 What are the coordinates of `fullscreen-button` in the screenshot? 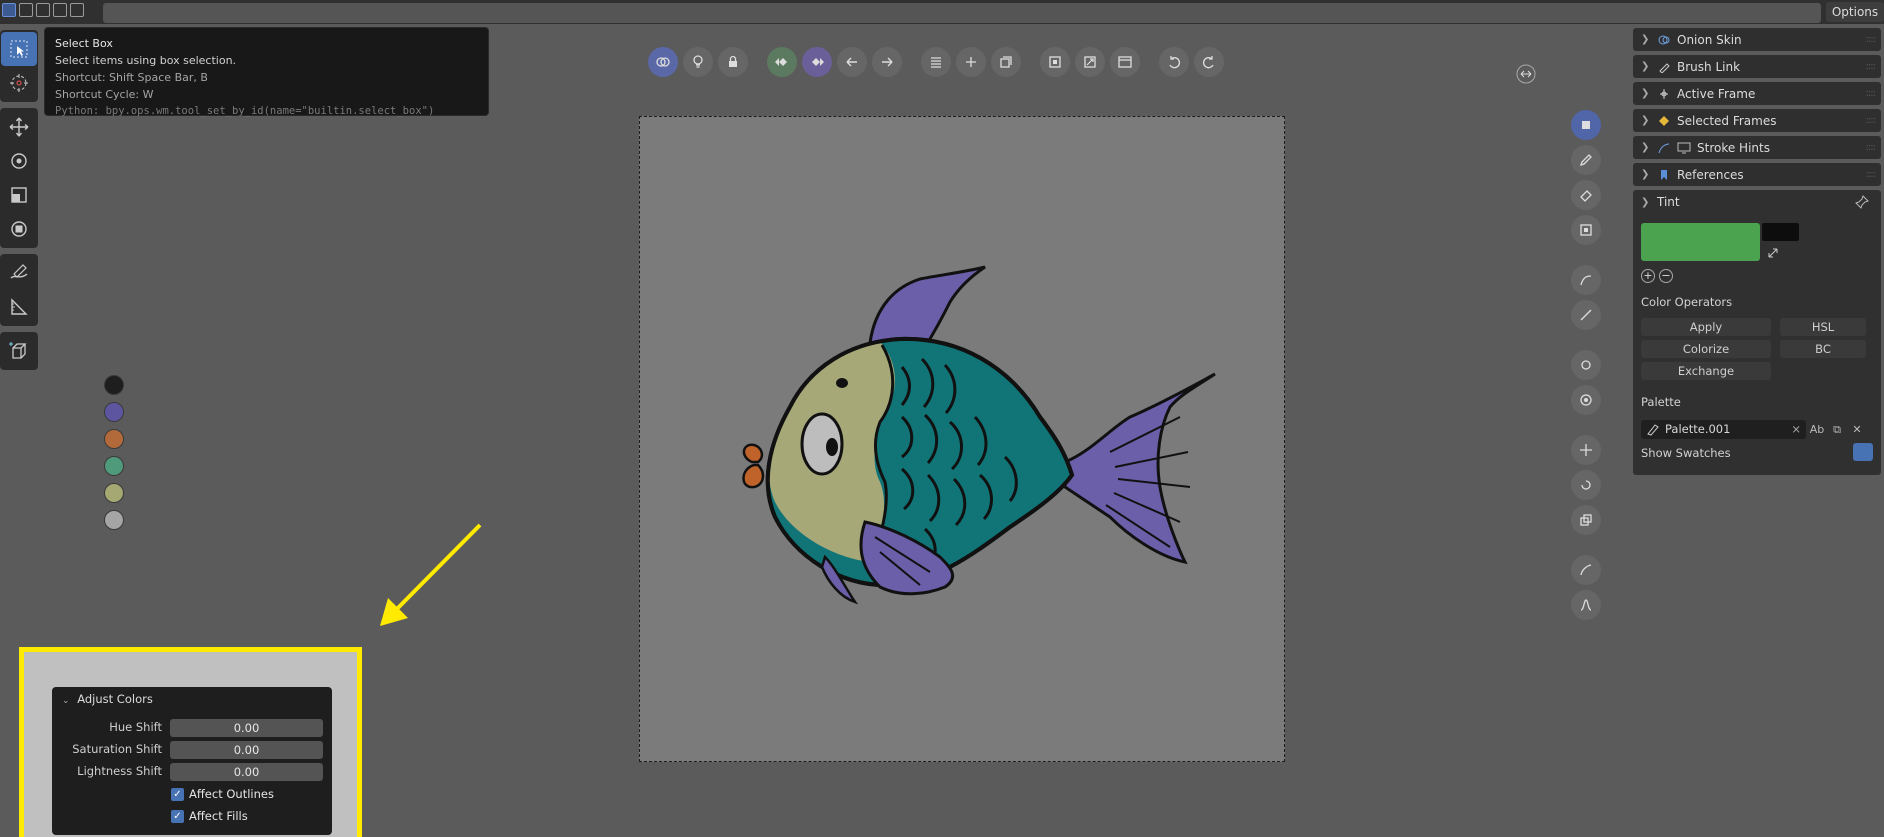 It's located at (1090, 62).